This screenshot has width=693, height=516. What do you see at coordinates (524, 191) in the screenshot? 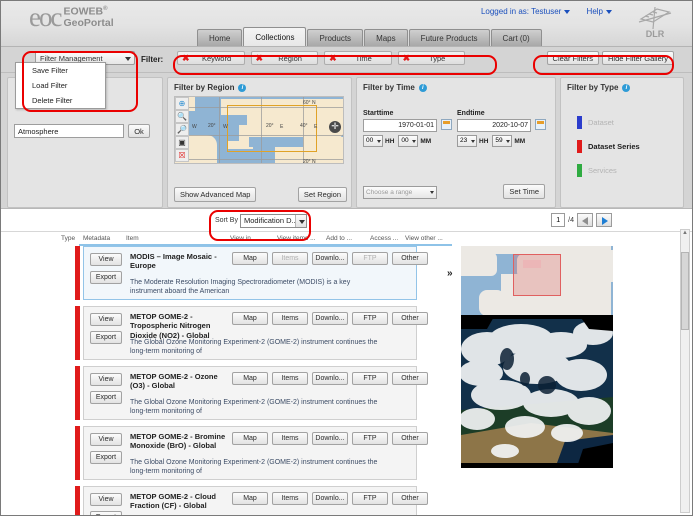
I see `set-time-button: Set Time` at bounding box center [524, 191].